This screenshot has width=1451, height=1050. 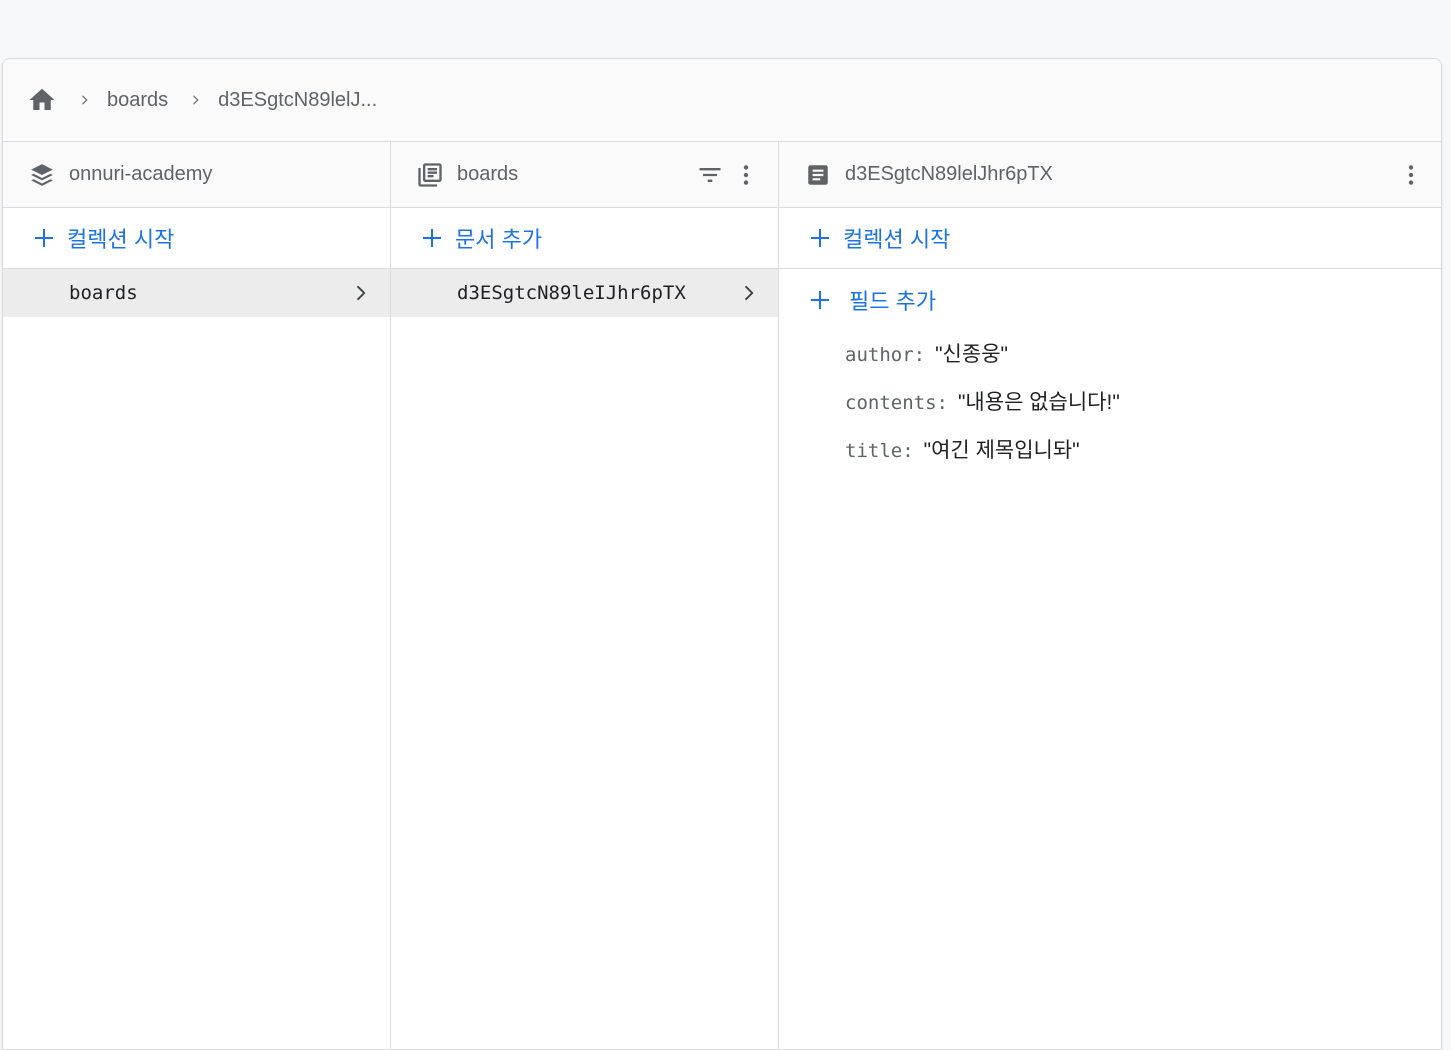 I want to click on document-title: d3ESgtcN89lelJhr6pTX, so click(x=949, y=174).